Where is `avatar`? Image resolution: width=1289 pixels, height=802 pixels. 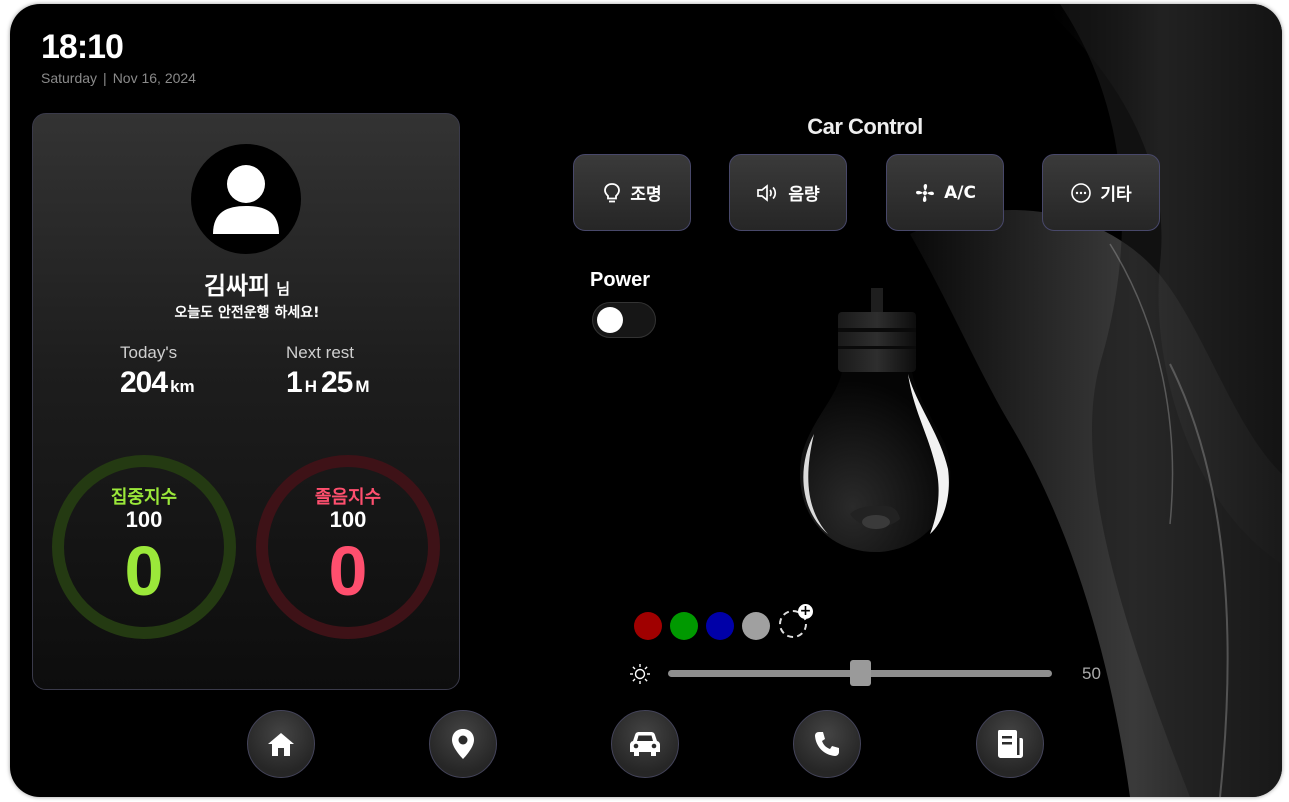
avatar is located at coordinates (246, 199).